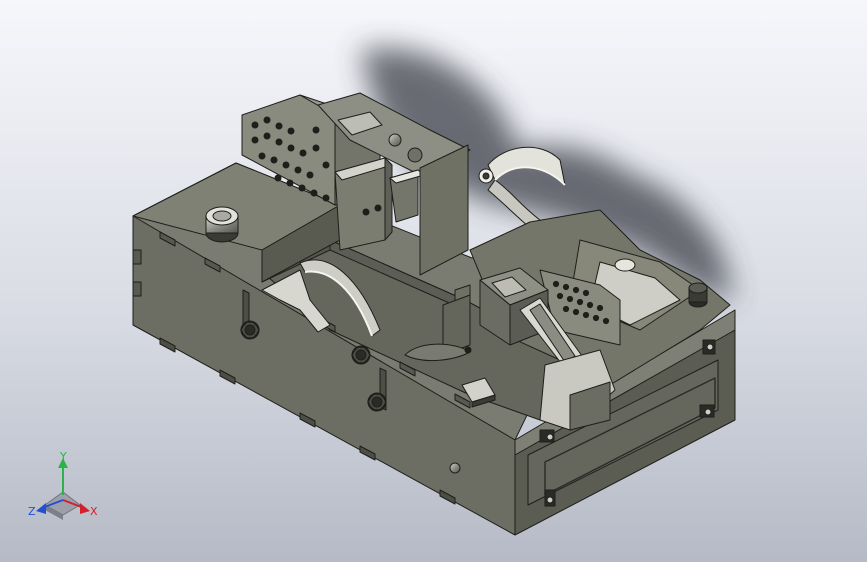 The image size is (867, 562). I want to click on adjustment-knob, so click(698, 295).